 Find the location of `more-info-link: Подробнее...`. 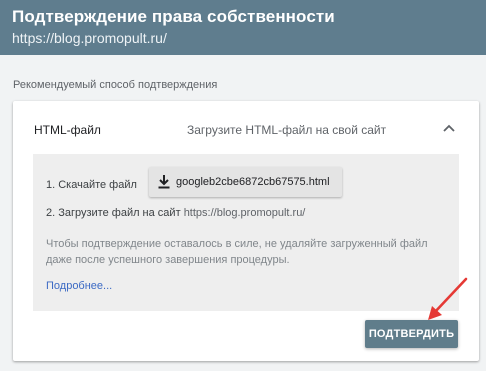

more-info-link: Подробнее... is located at coordinates (79, 286).